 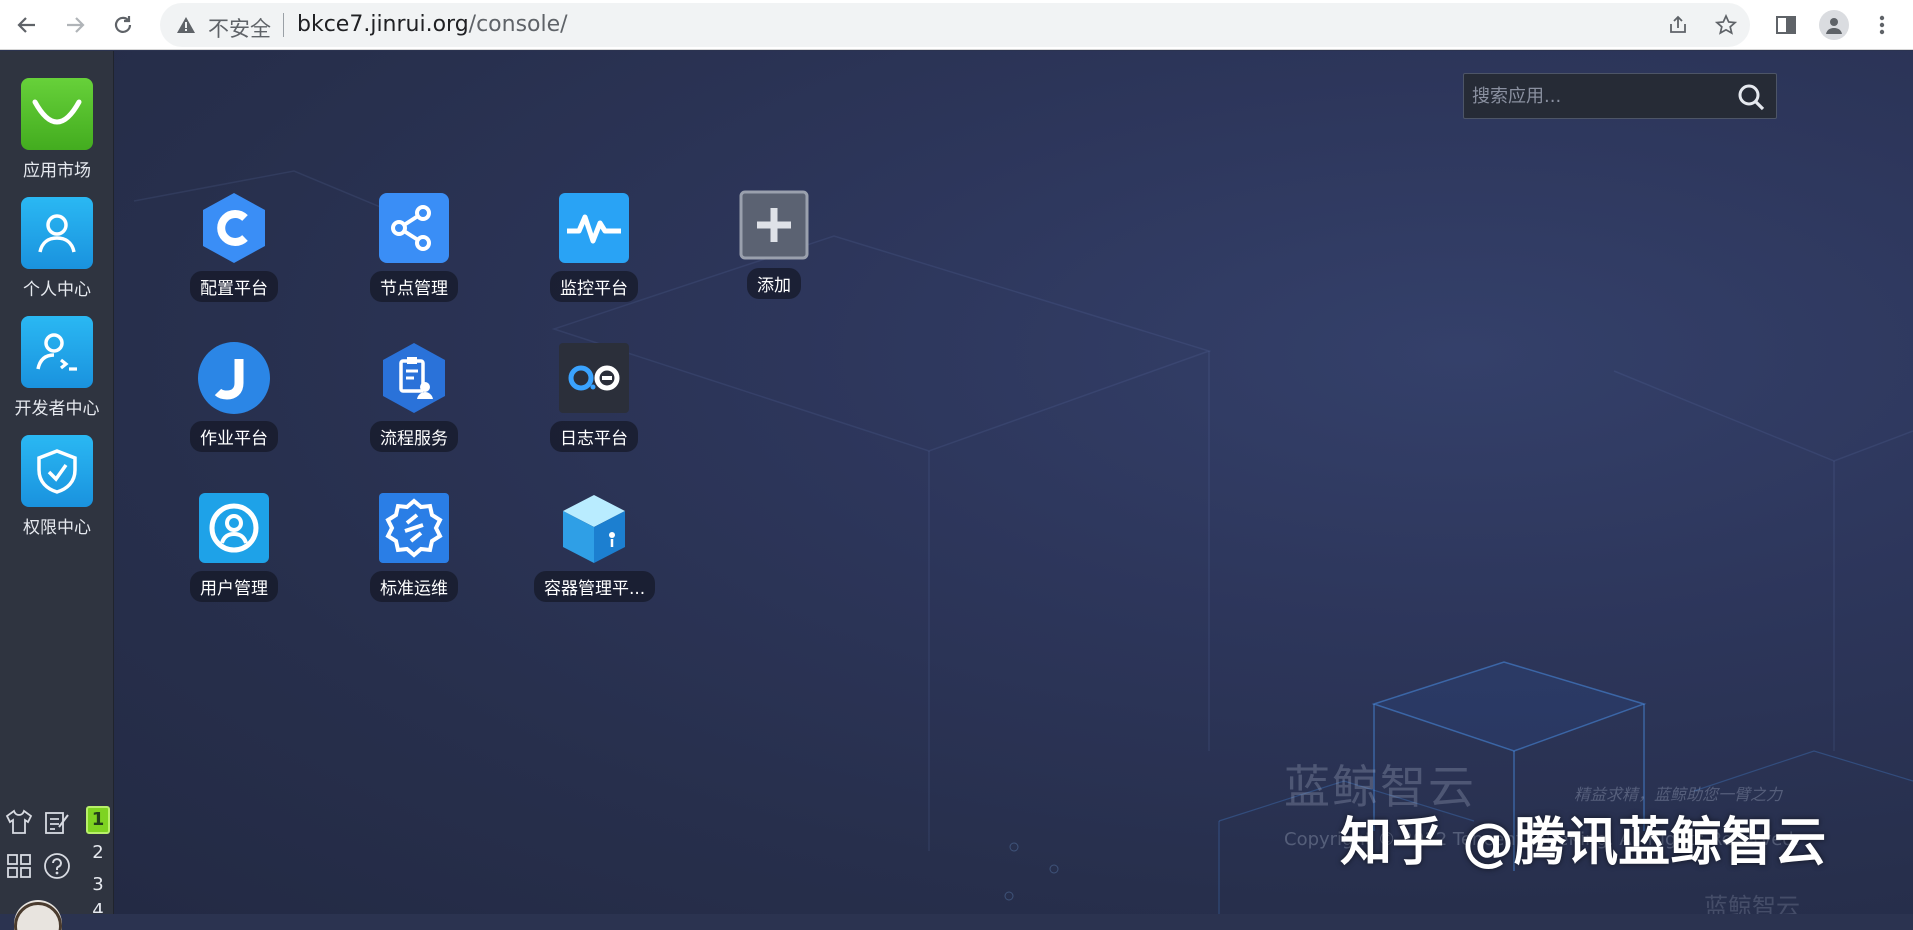 I want to click on share-button, so click(x=1678, y=25).